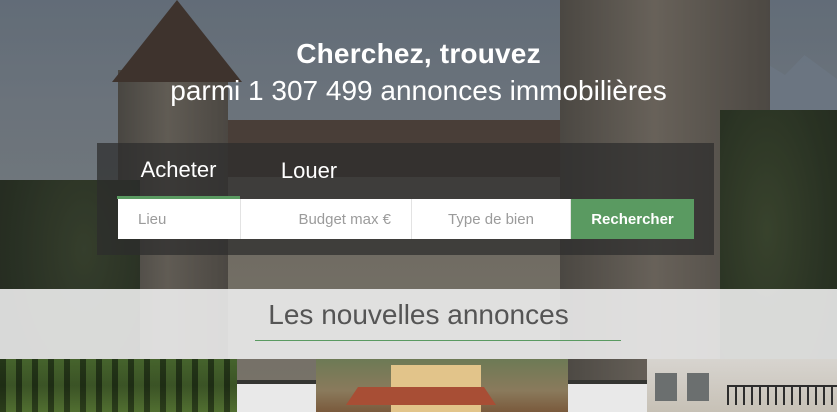 The width and height of the screenshot is (837, 412). I want to click on search-button: Rechercher, so click(632, 219).